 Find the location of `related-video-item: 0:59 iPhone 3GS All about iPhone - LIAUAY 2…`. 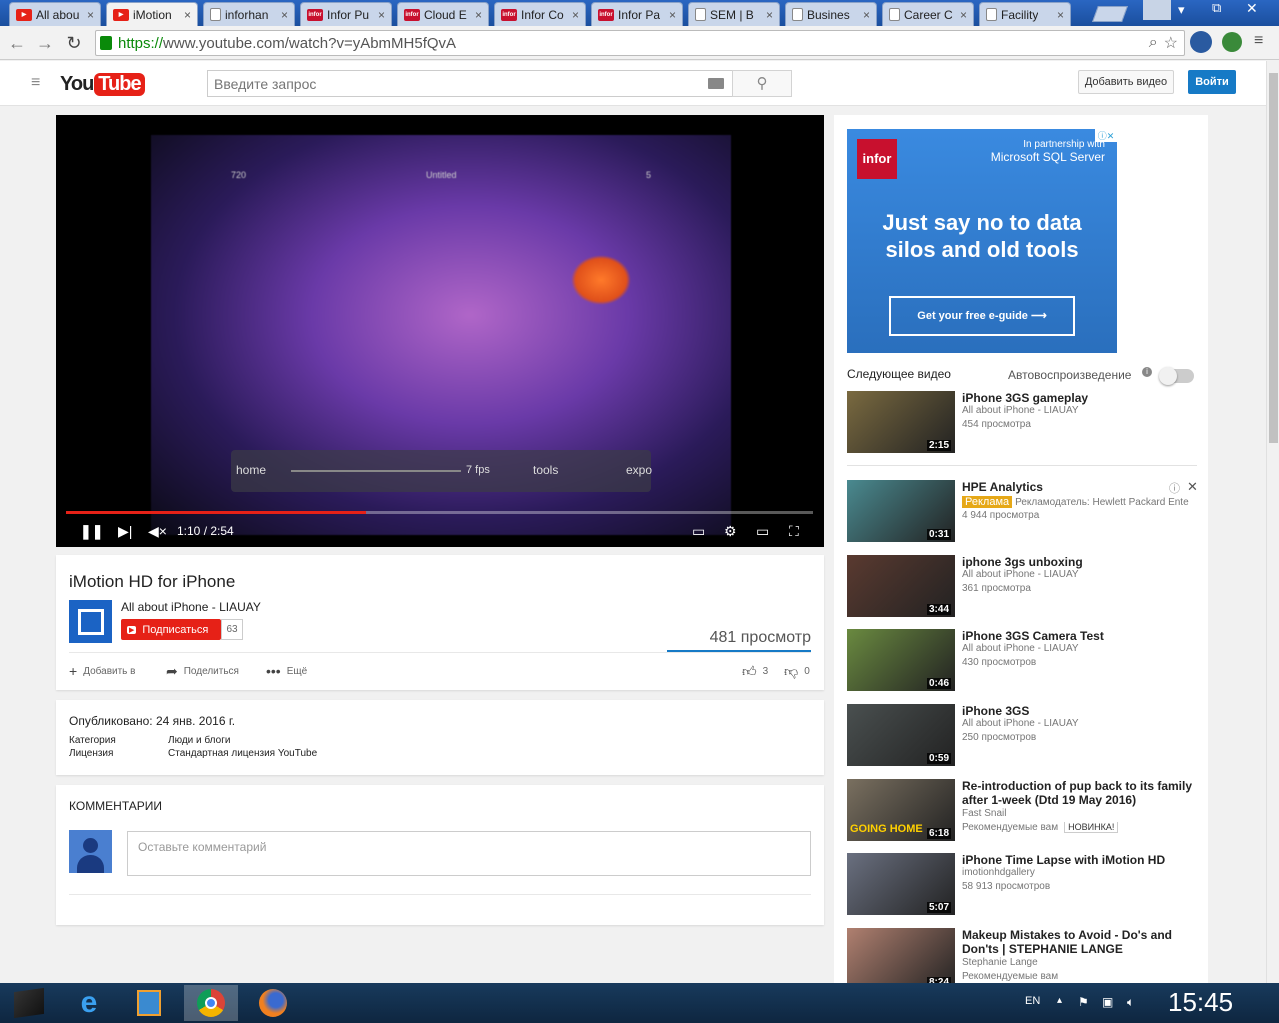

related-video-item: 0:59 iPhone 3GS All about iPhone - LIAUAY 2… is located at coordinates (1022, 735).